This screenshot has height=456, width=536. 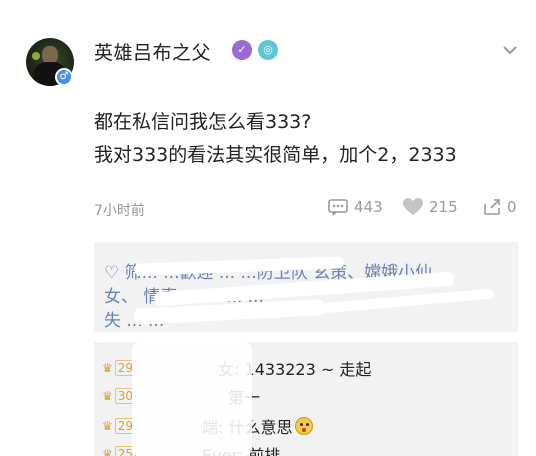 What do you see at coordinates (492, 207) in the screenshot?
I see `share-icon` at bounding box center [492, 207].